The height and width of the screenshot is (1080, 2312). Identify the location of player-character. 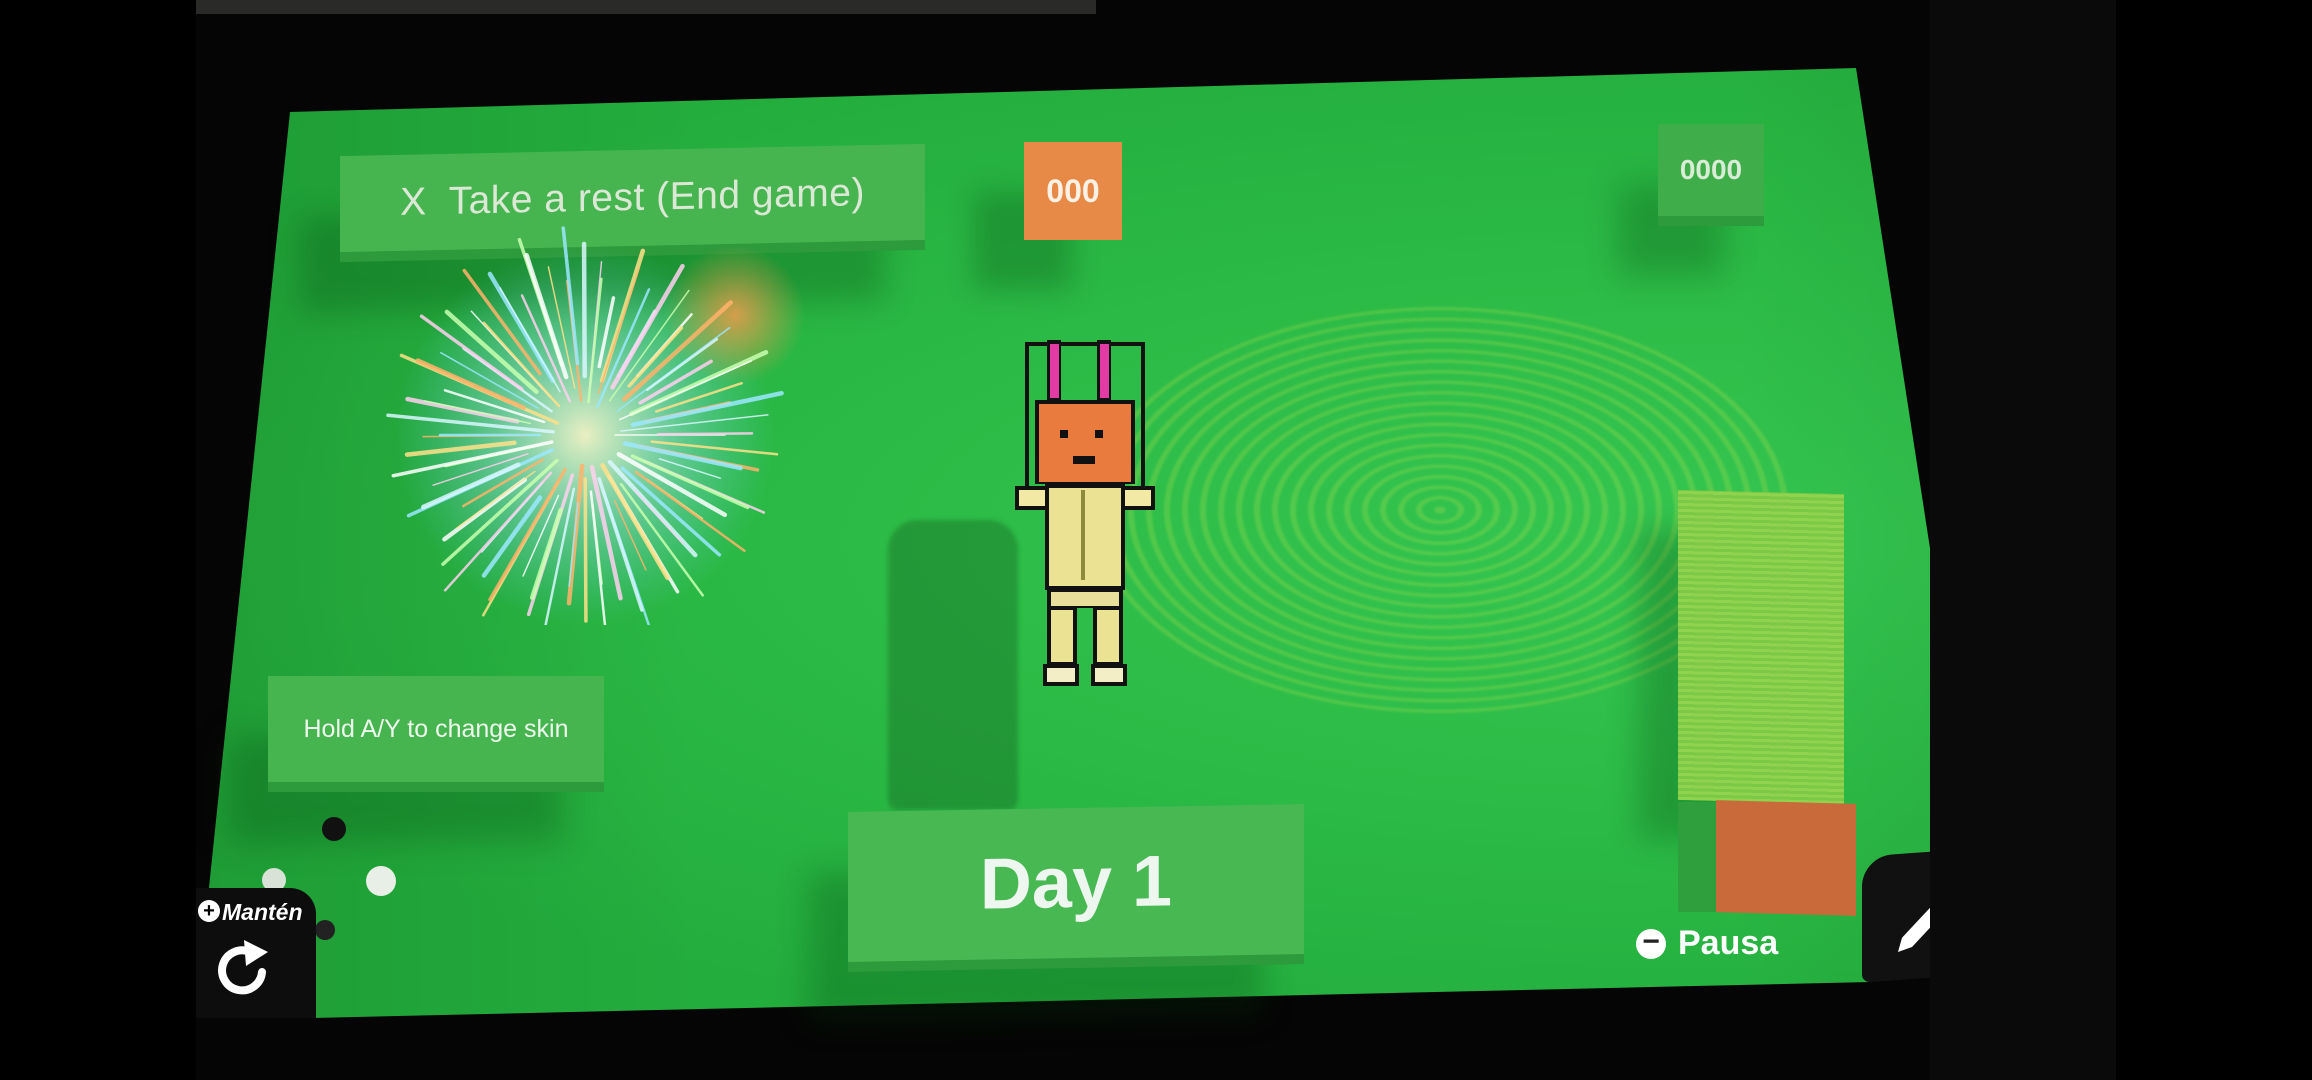
(1085, 510).